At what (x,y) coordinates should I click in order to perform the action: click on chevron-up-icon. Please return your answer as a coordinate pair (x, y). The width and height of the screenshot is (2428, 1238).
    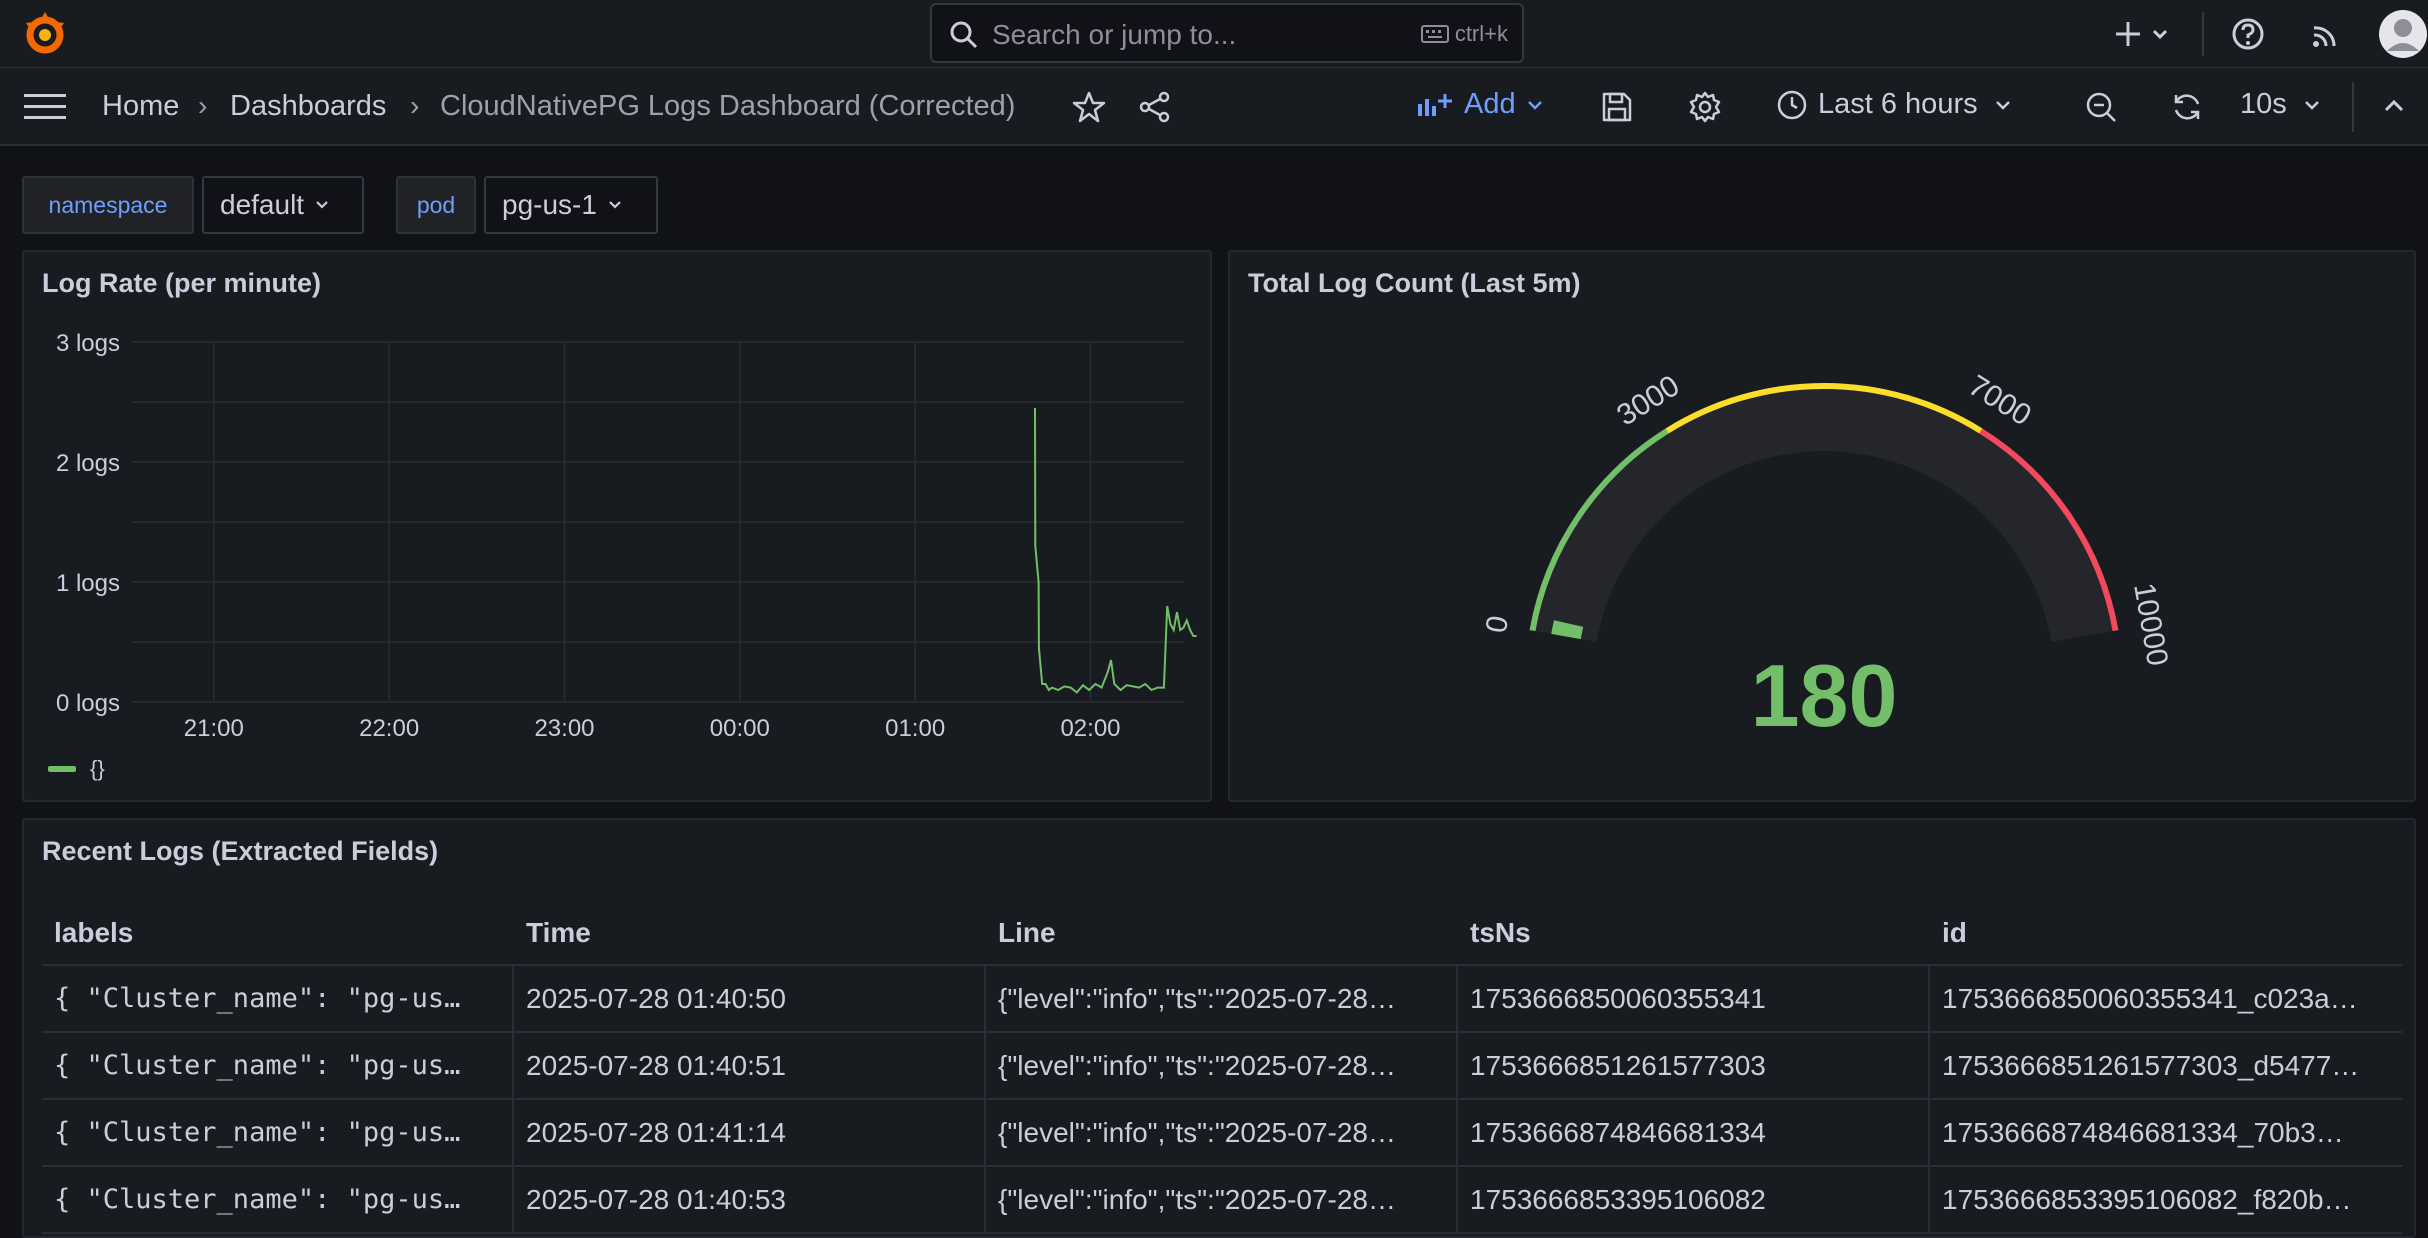
    Looking at the image, I should click on (2394, 105).